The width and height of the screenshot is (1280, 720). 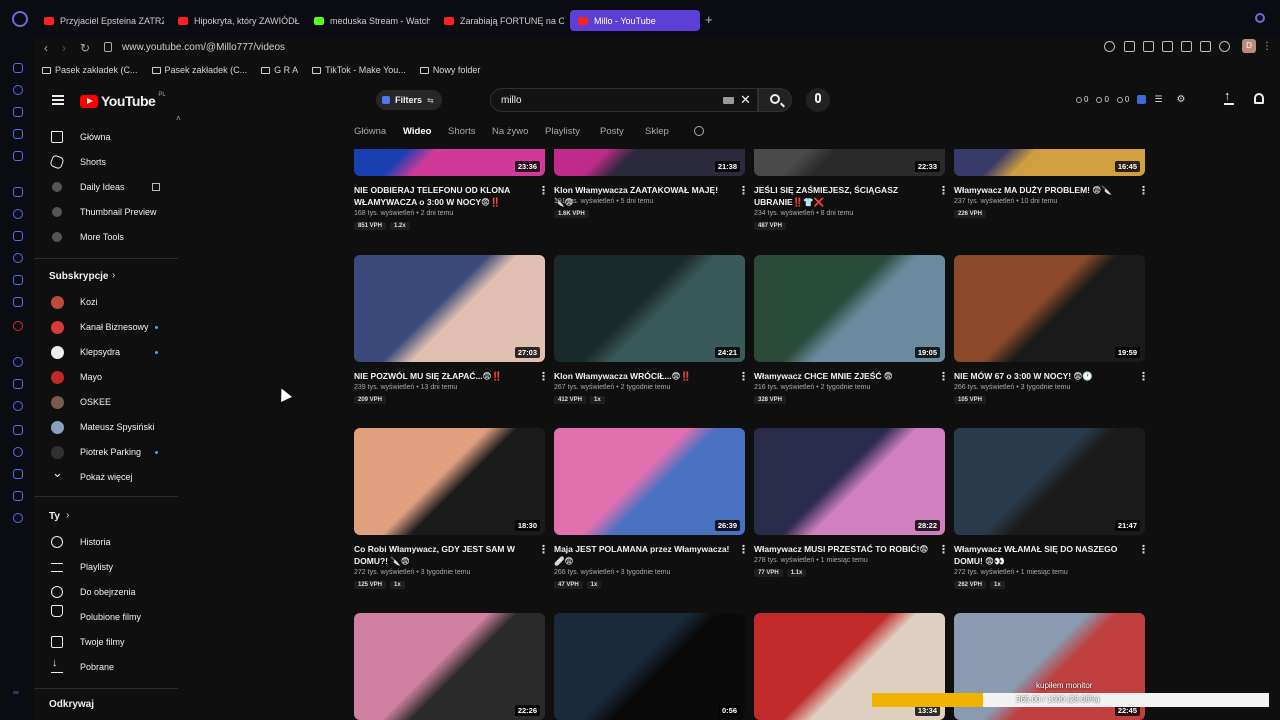 I want to click on video-title: Klon Włamywacza WRÓCIŁ...😨‼️, so click(x=642, y=376).